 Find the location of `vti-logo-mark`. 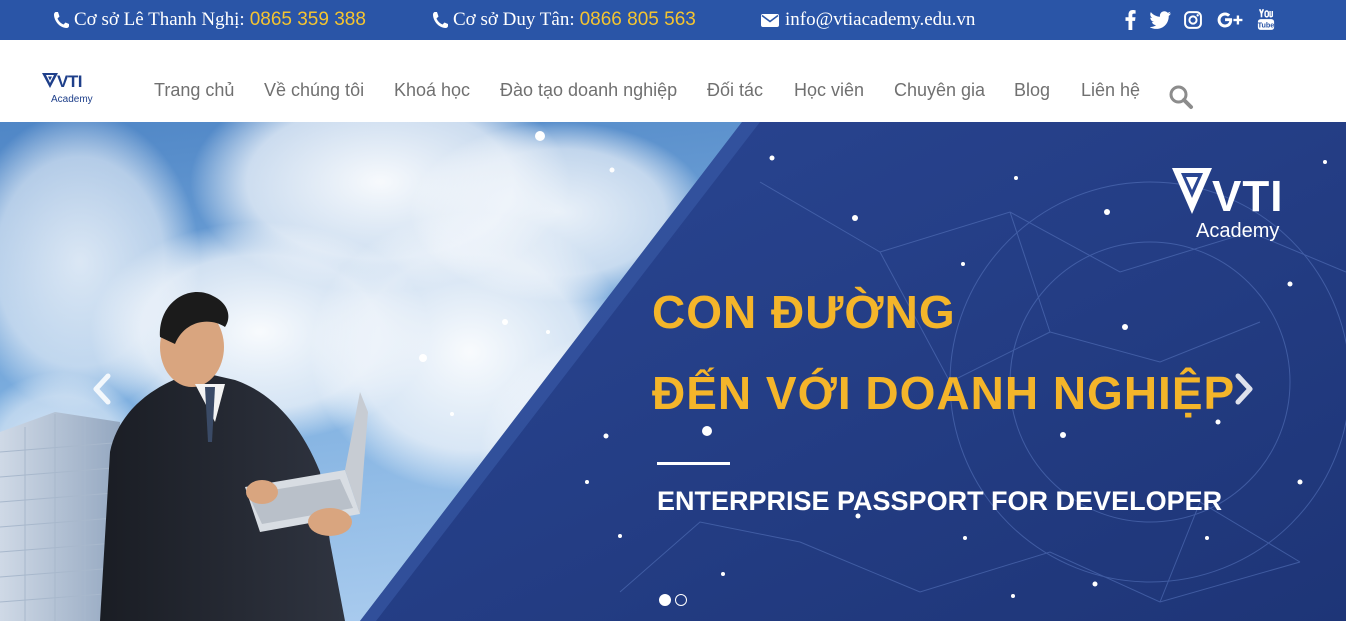

vti-logo-mark is located at coordinates (50, 80).